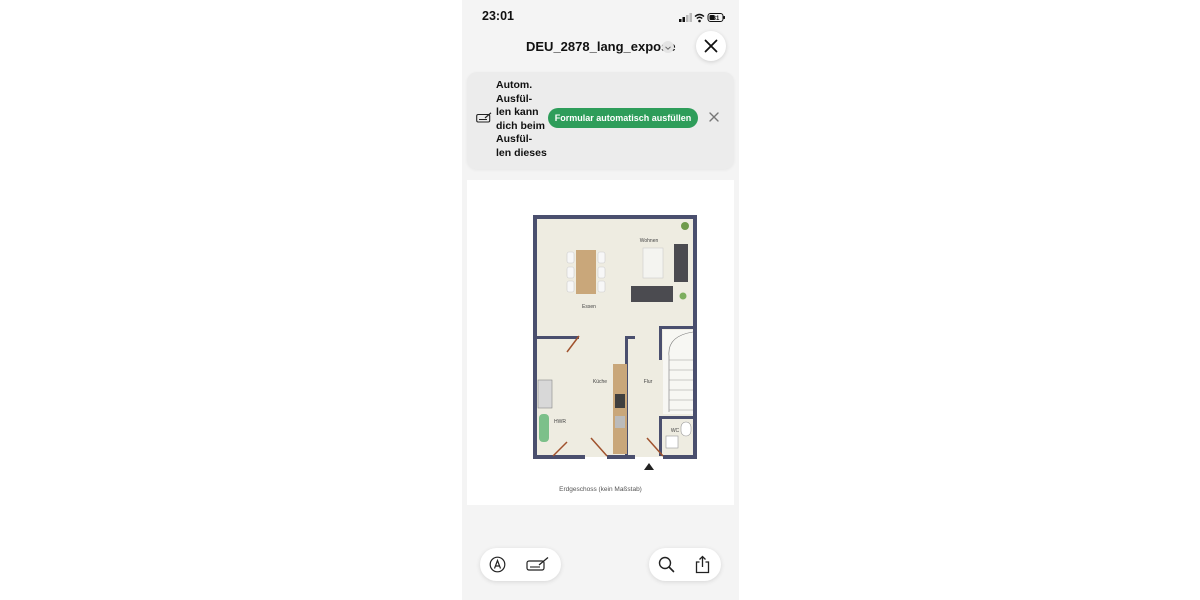 This screenshot has height=600, width=1200. I want to click on status-time: 23:01, so click(498, 16).